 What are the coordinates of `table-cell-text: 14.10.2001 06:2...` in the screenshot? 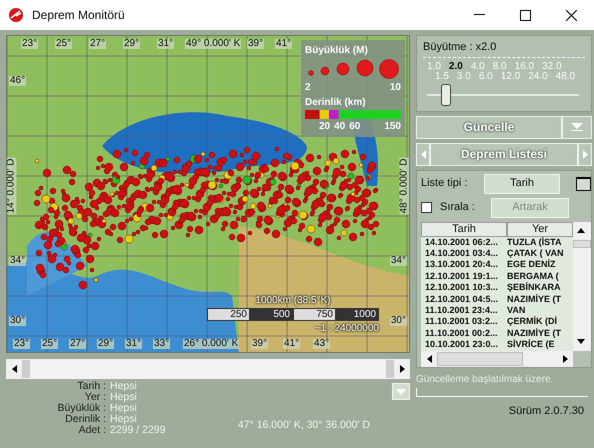 It's located at (462, 242).